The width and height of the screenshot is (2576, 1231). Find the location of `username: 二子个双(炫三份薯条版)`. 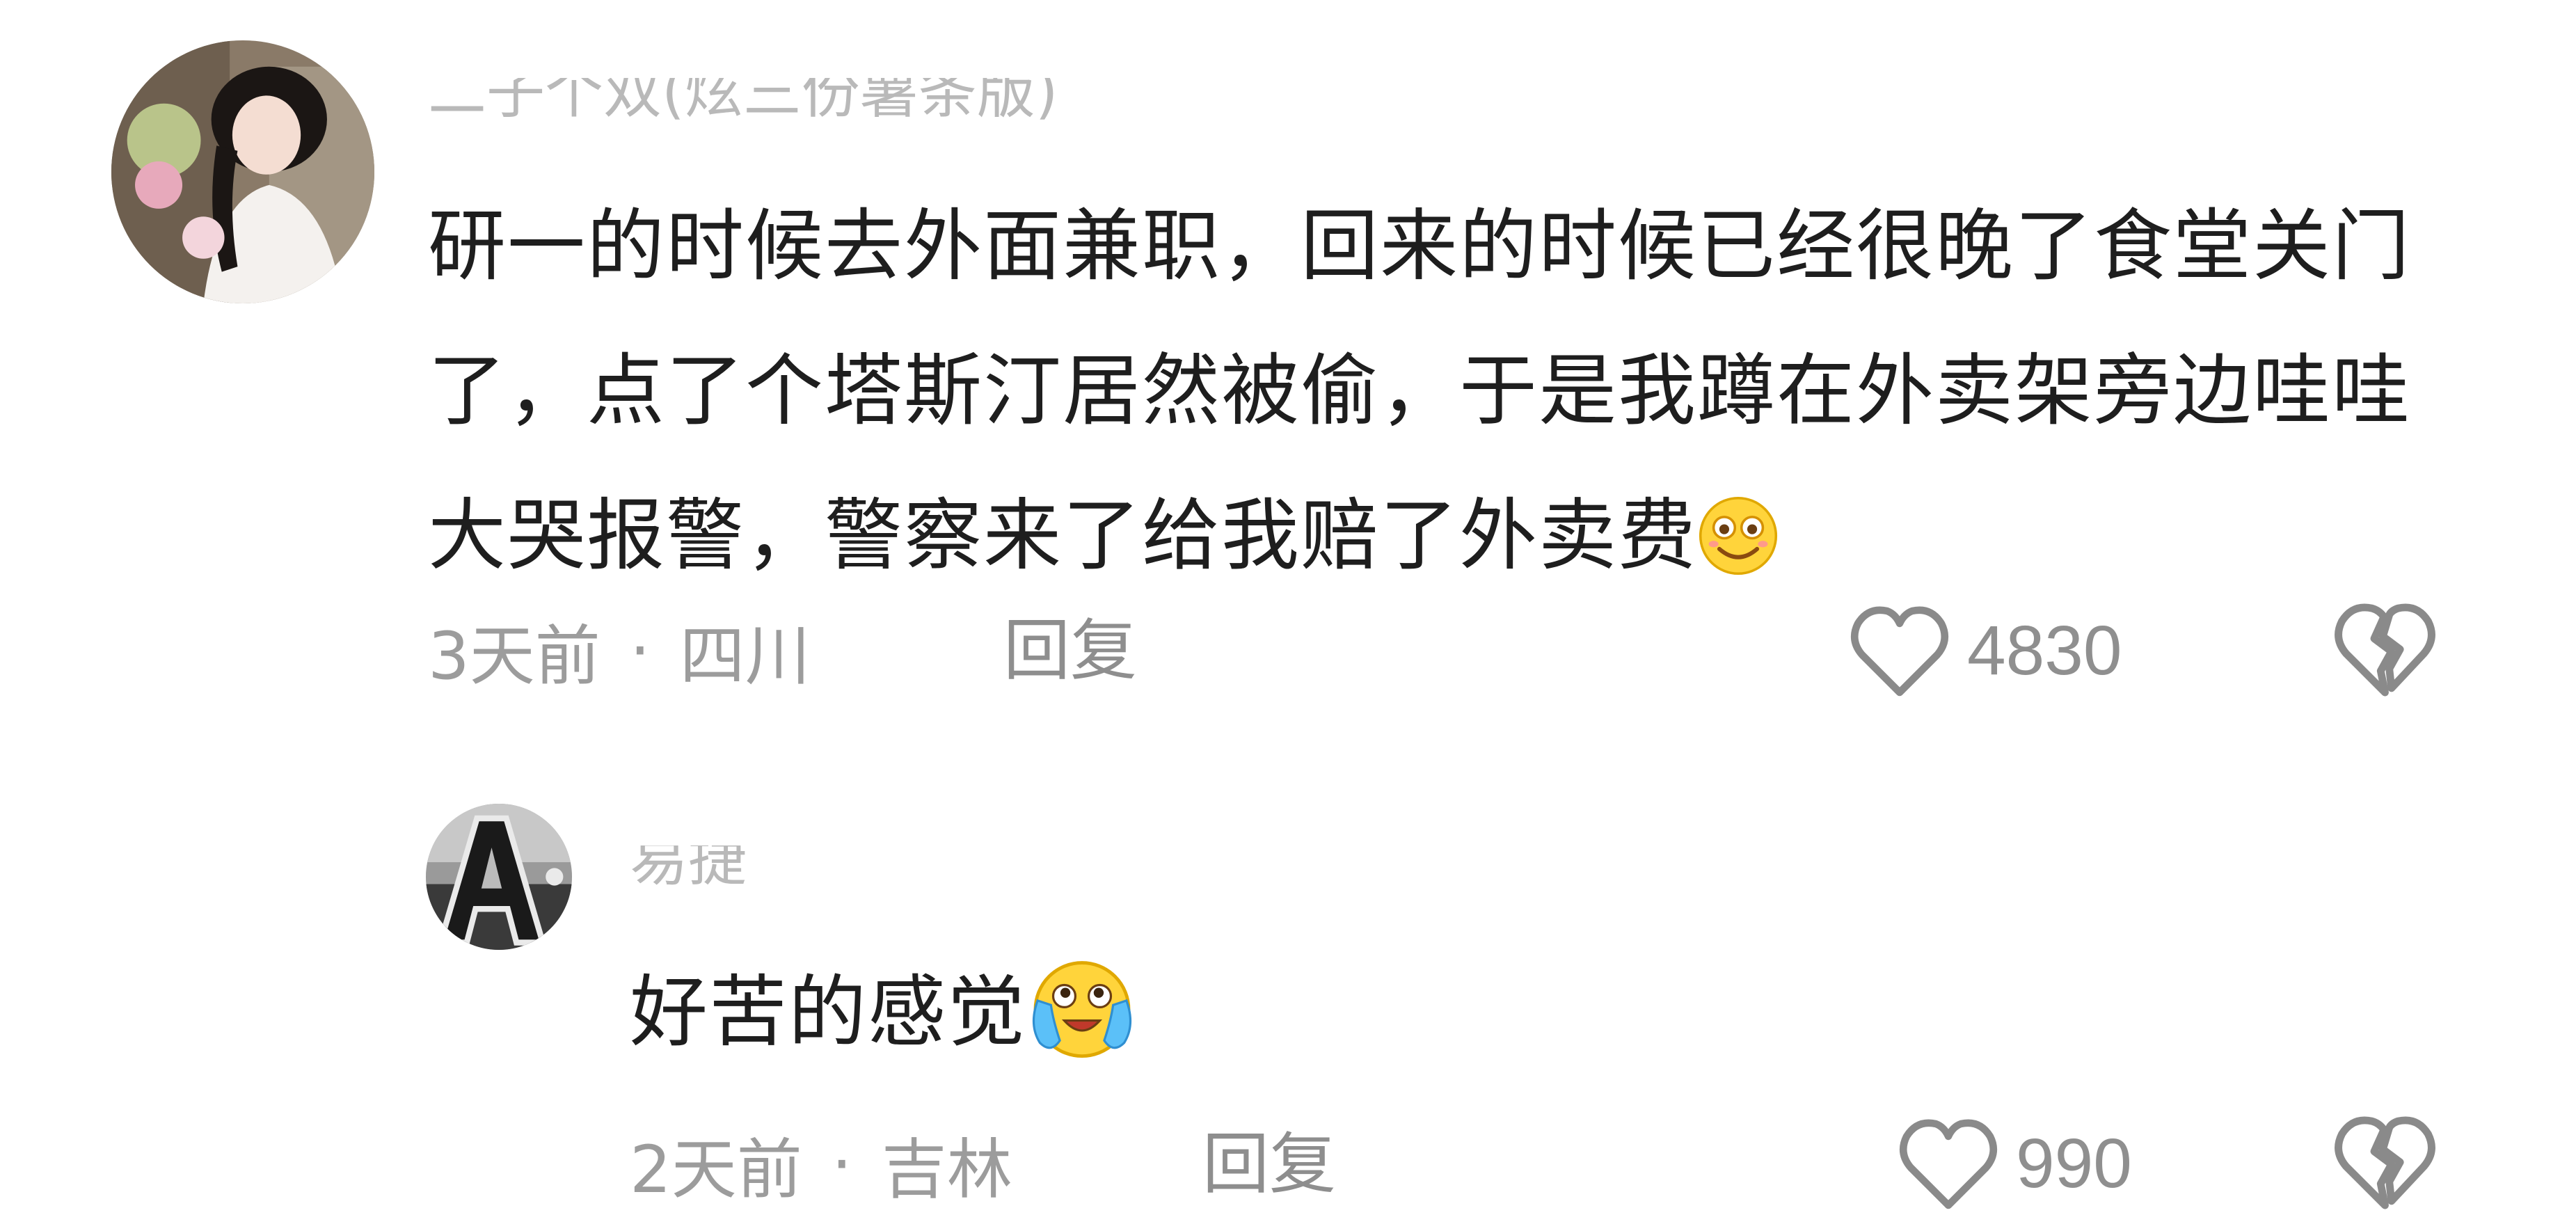

username: 二子个双(炫三份薯条版) is located at coordinates (845, 104).